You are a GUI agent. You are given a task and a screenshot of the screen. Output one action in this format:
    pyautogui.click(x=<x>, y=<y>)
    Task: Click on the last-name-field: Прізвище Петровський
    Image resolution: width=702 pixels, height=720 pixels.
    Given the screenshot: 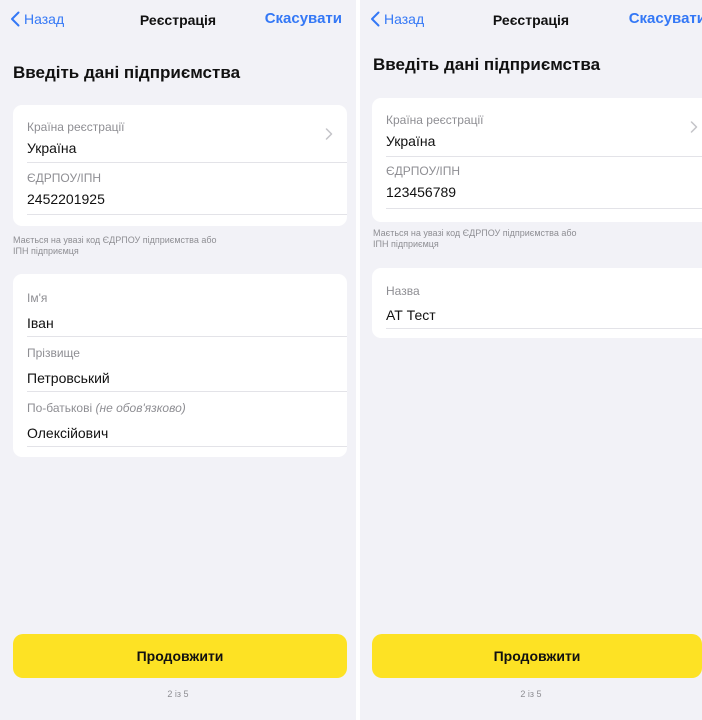 What is the action you would take?
    pyautogui.click(x=68, y=366)
    